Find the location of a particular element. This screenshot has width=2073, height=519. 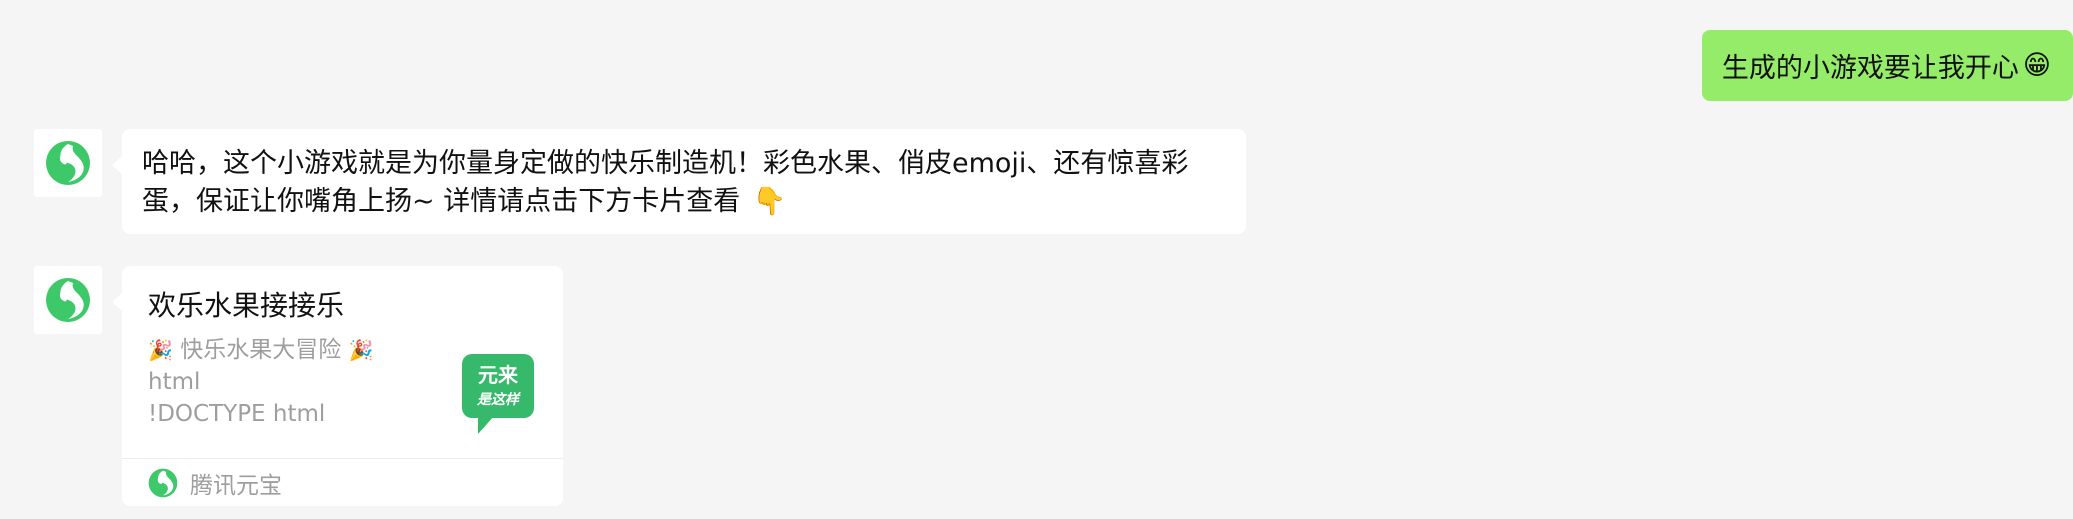

card-subtitle-line: 🎉 快乐水果大冒险 🎉 is located at coordinates (293, 350).